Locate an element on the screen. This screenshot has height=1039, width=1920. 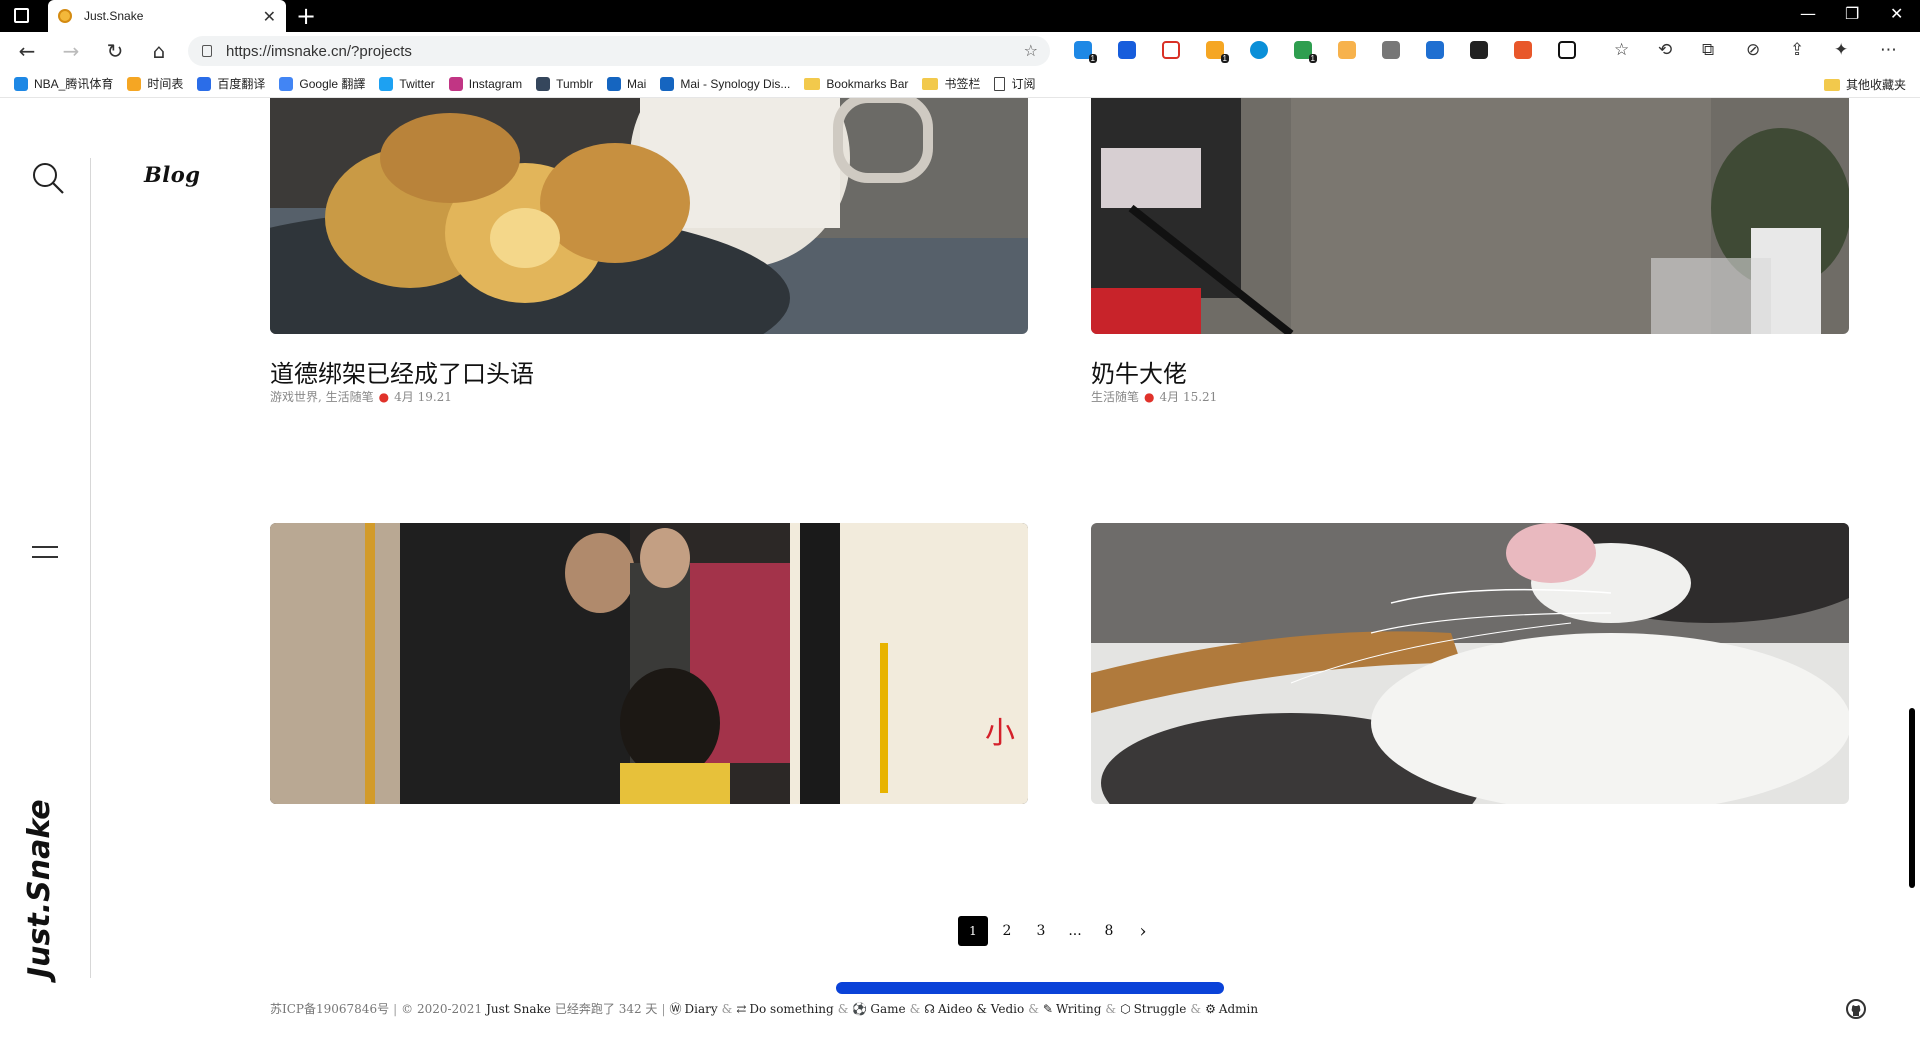
github-icon is located at coordinates (1856, 1009).